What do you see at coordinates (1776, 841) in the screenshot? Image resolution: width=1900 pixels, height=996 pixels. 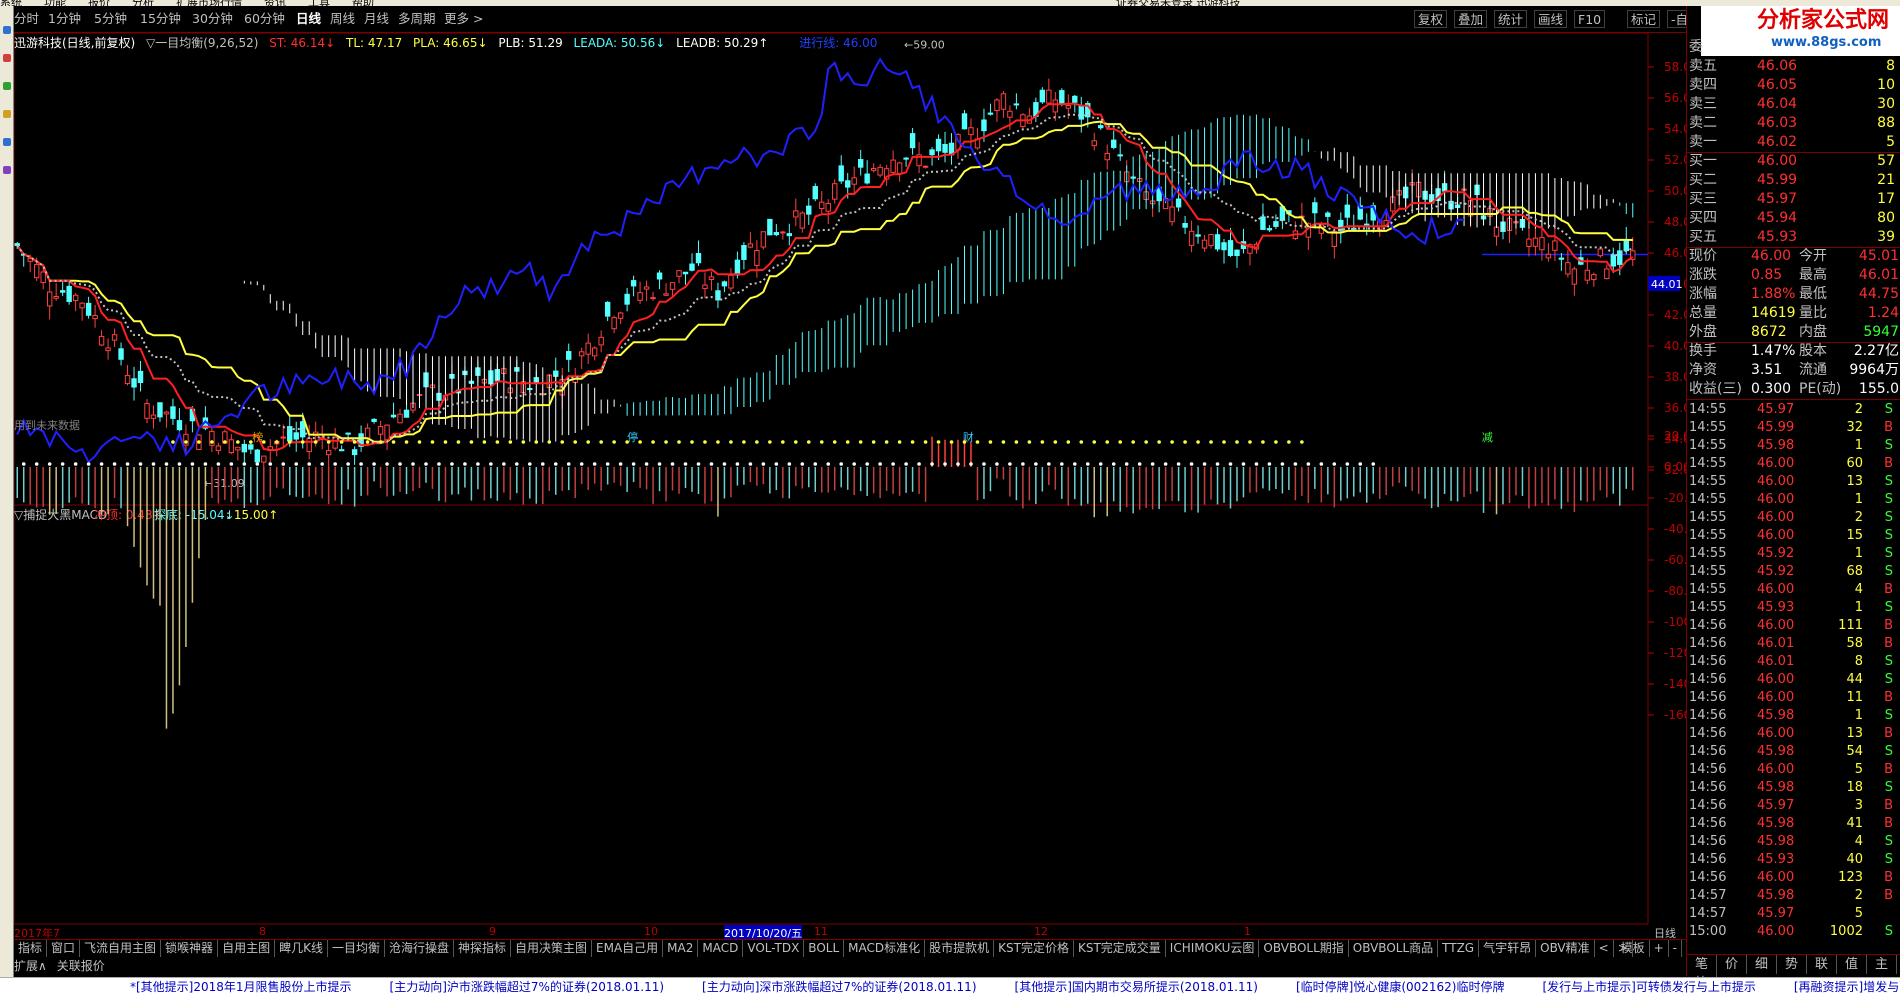 I see `trade-price: 45.98` at bounding box center [1776, 841].